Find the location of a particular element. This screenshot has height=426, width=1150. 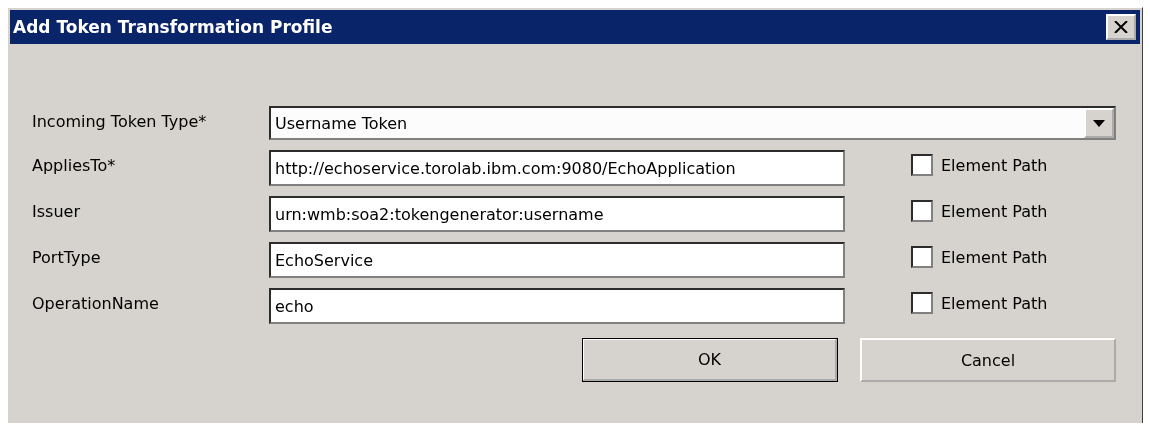

dropdown-button is located at coordinates (1099, 123).